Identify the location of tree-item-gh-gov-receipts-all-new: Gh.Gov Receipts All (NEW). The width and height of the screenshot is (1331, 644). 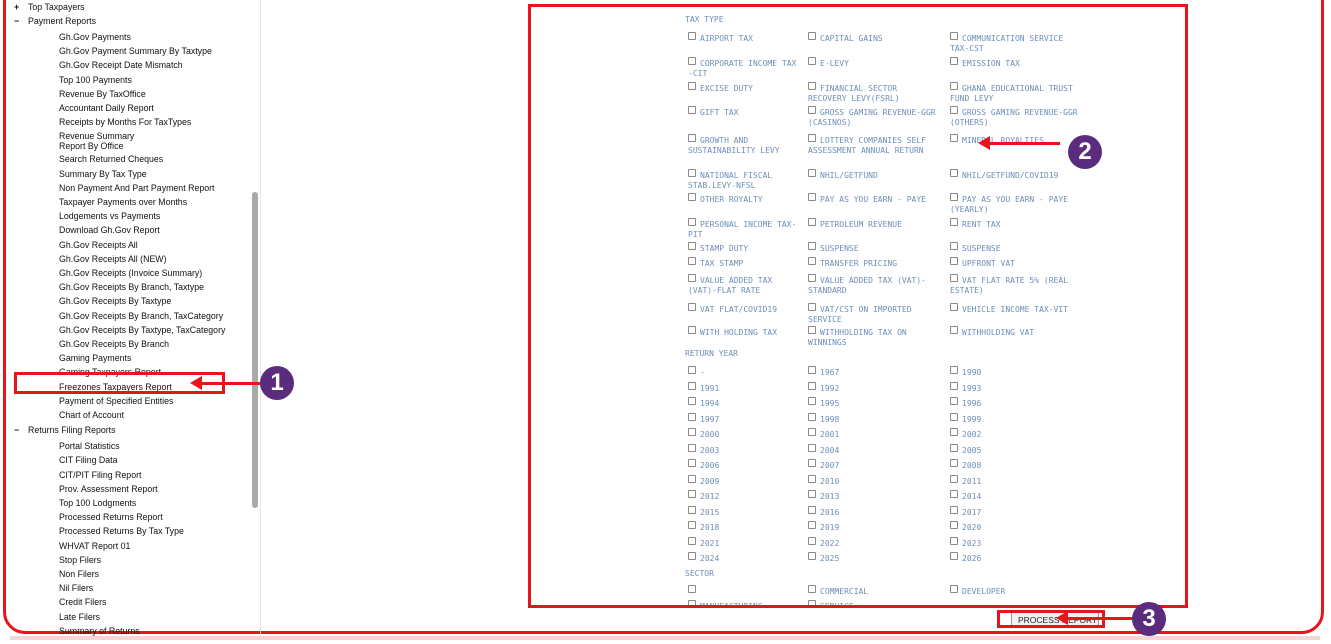
(113, 259).